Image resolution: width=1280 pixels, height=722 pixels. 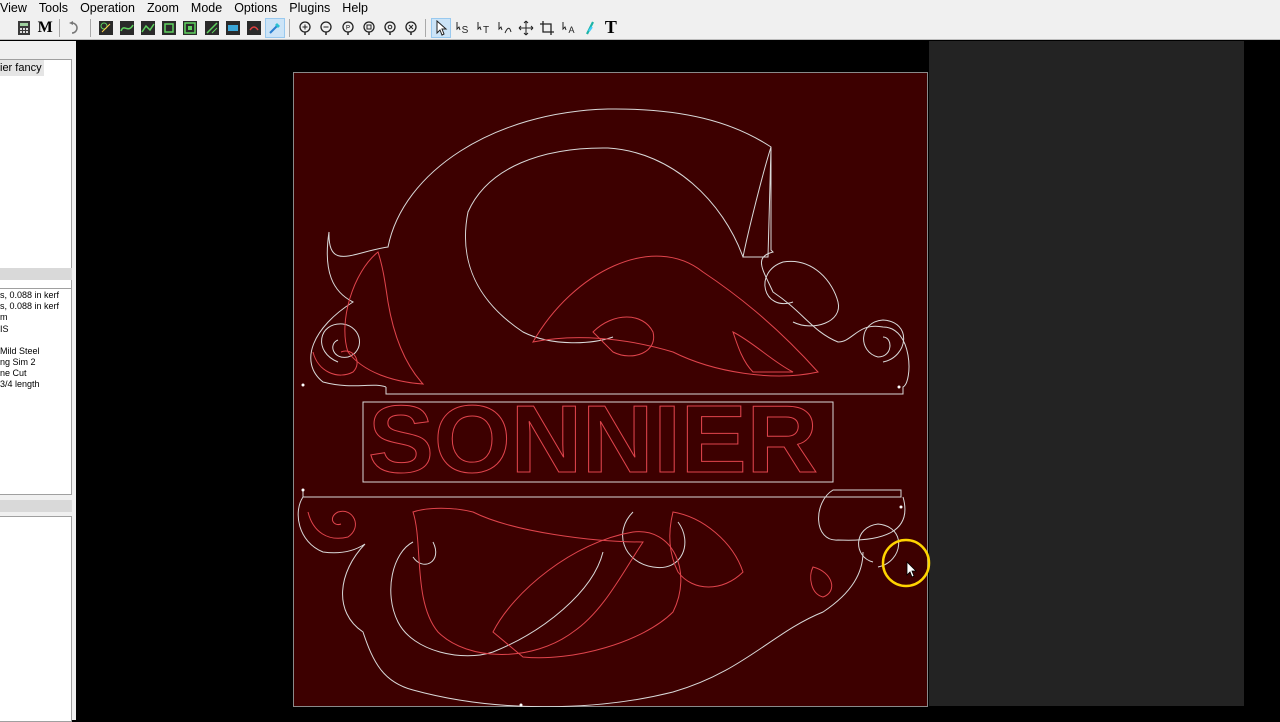 I want to click on part-list-item-selected: ier fancy, so click(x=22, y=68).